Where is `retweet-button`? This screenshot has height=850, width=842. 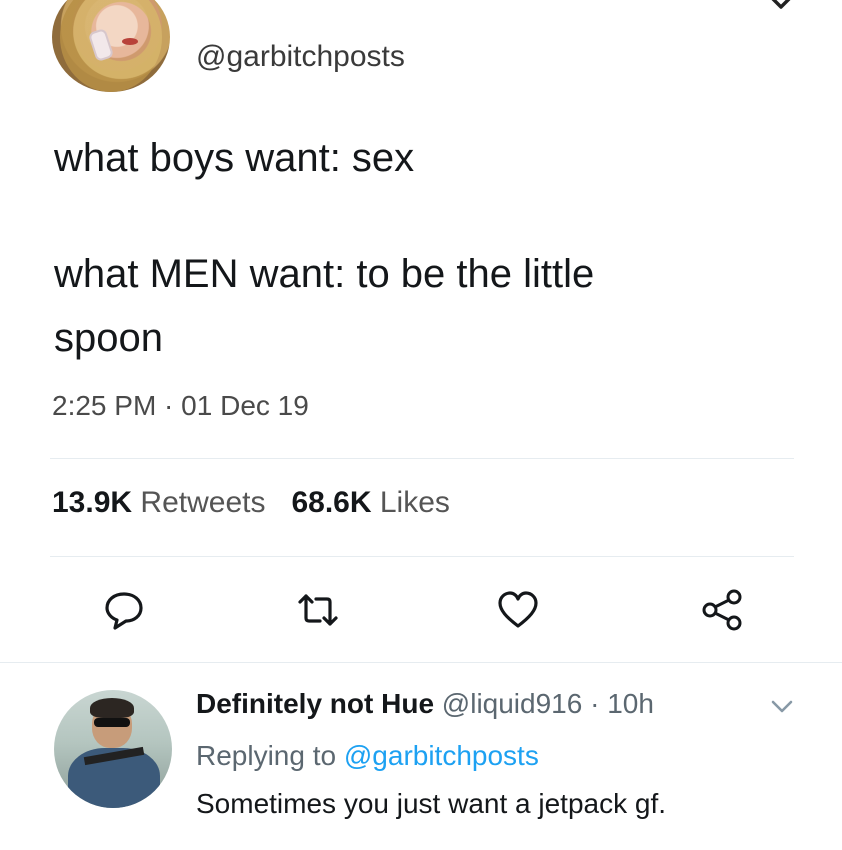
retweet-button is located at coordinates (318, 610).